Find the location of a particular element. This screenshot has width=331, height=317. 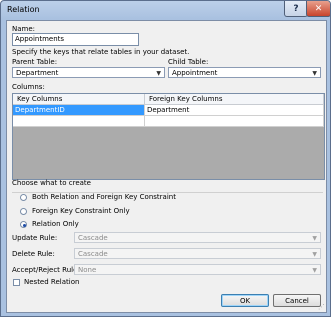

update-rule-select: Cascade ▼ is located at coordinates (197, 237).